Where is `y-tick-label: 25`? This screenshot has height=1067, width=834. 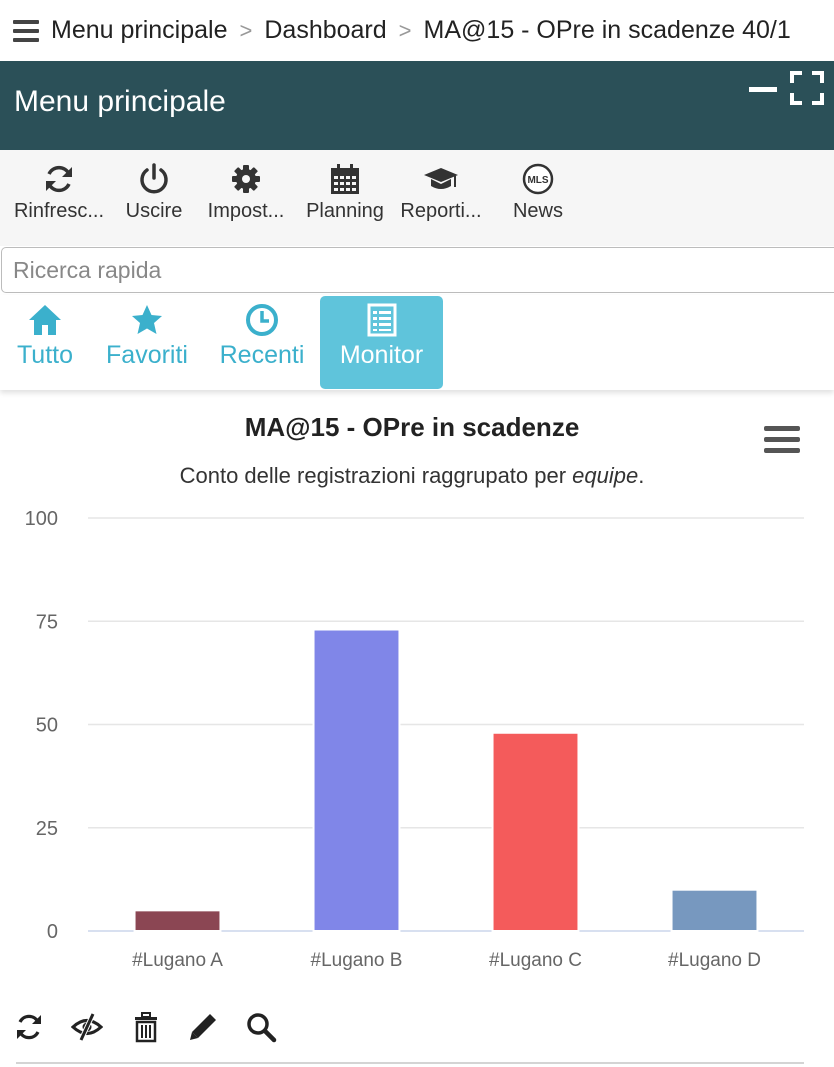 y-tick-label: 25 is located at coordinates (47, 829).